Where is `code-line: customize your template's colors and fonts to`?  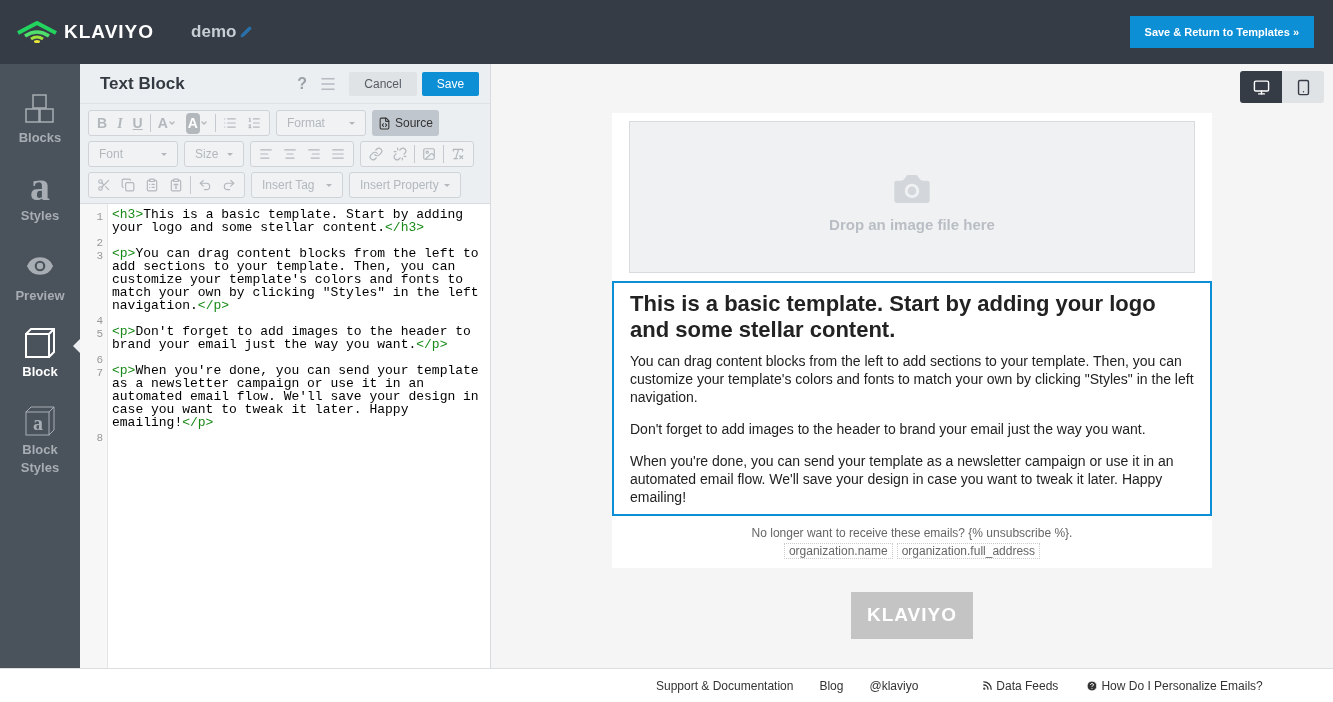 code-line: customize your template's colors and fonts to is located at coordinates (288, 279).